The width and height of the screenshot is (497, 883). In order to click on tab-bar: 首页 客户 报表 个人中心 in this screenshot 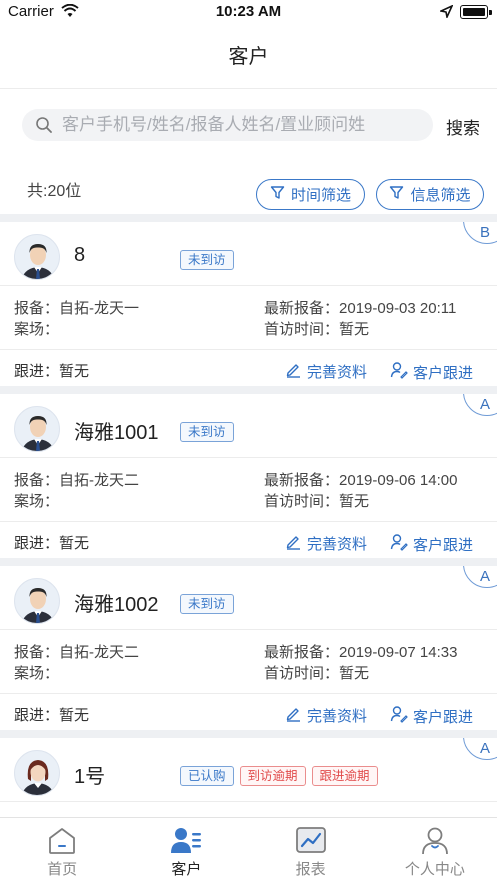, I will do `click(248, 850)`.